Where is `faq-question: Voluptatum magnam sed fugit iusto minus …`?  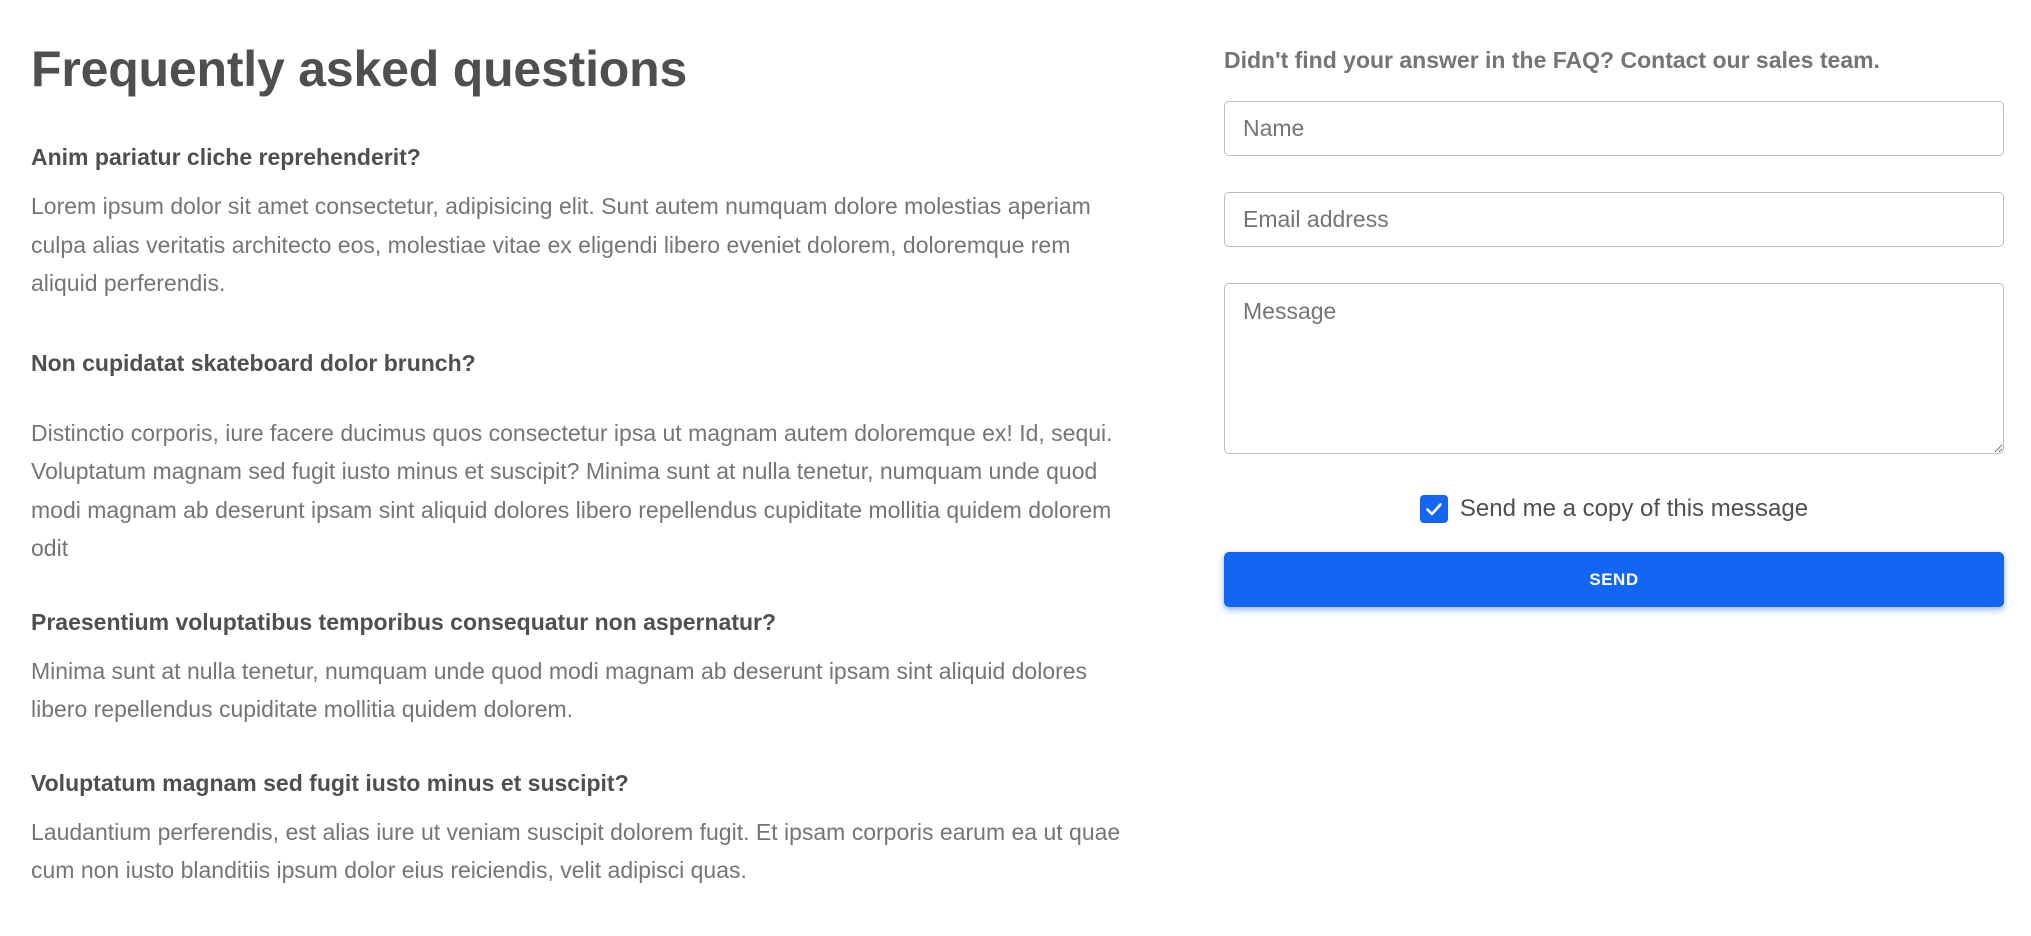
faq-question: Voluptatum magnam sed fugit iusto minus … is located at coordinates (330, 782).